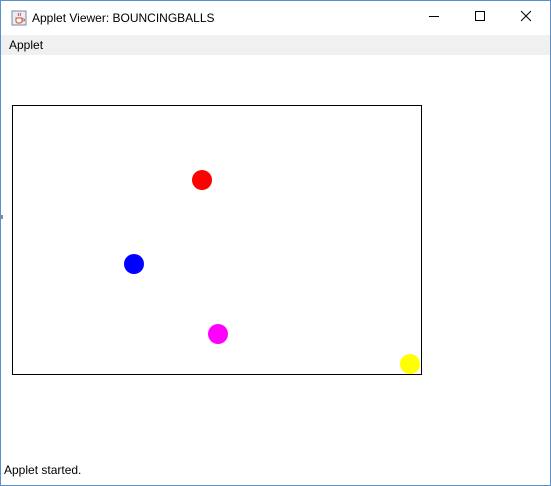  I want to click on close-icon, so click(526, 18).